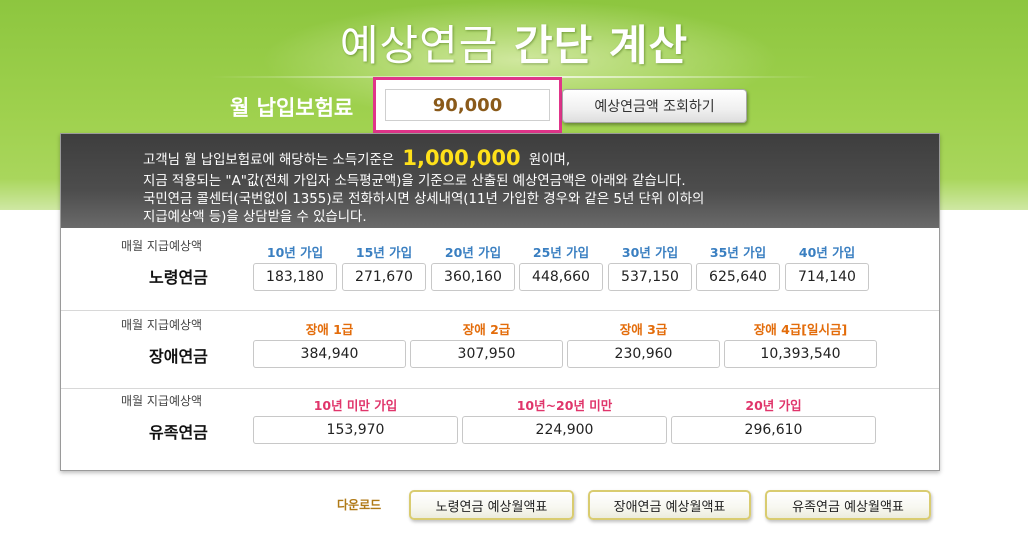 The image size is (1028, 545). What do you see at coordinates (162, 325) in the screenshot?
I see `disability-sub-label: 매월 지급예상액` at bounding box center [162, 325].